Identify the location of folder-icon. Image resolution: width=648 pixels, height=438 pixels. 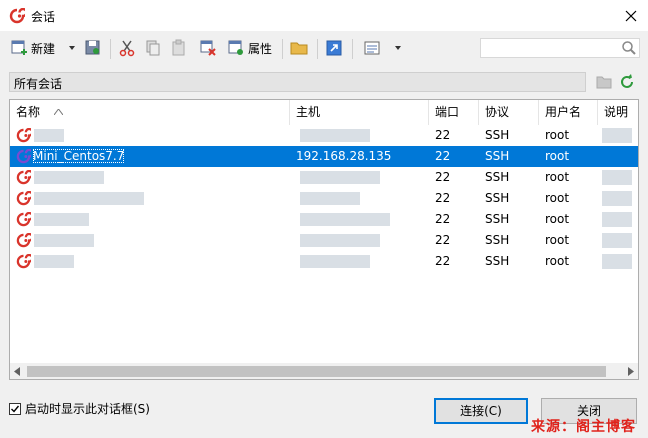
(604, 82).